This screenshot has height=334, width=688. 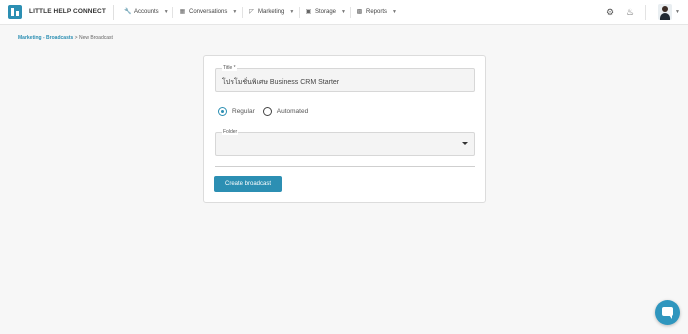 I want to click on nav-reports-label: Reports, so click(x=377, y=11).